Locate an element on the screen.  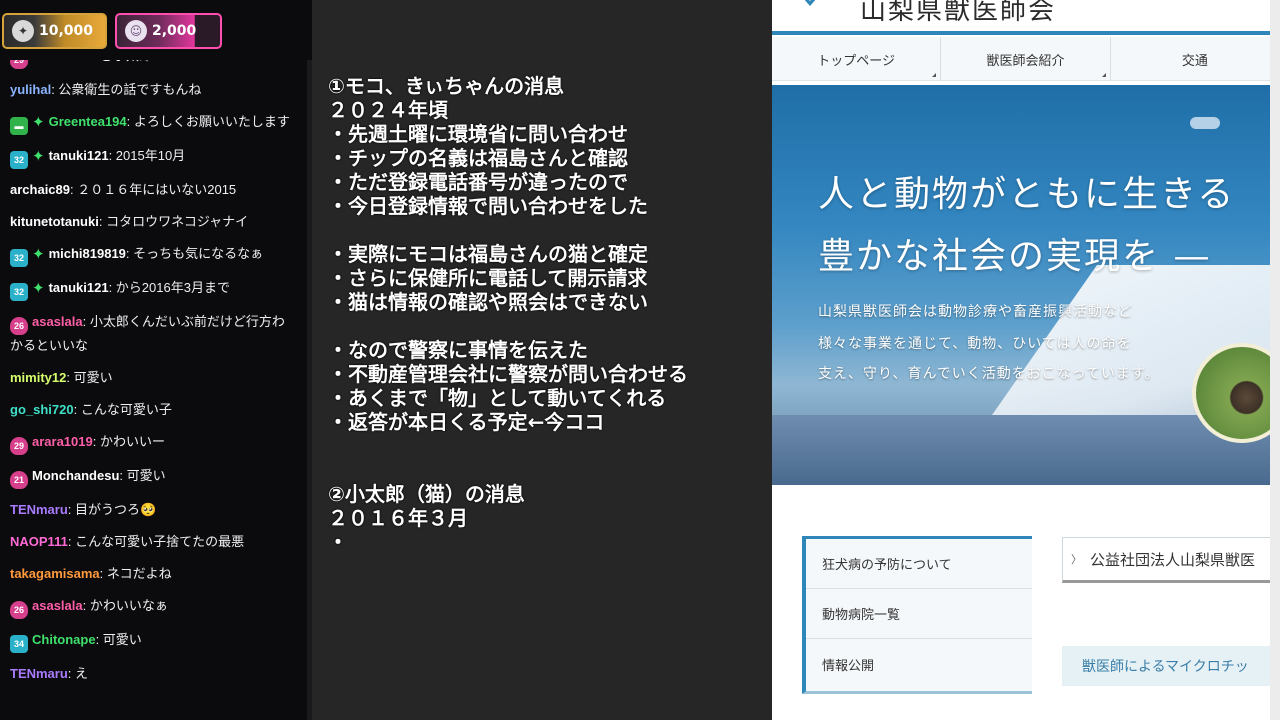
site-header: 山梨県獣医師会 is located at coordinates (1026, 15).